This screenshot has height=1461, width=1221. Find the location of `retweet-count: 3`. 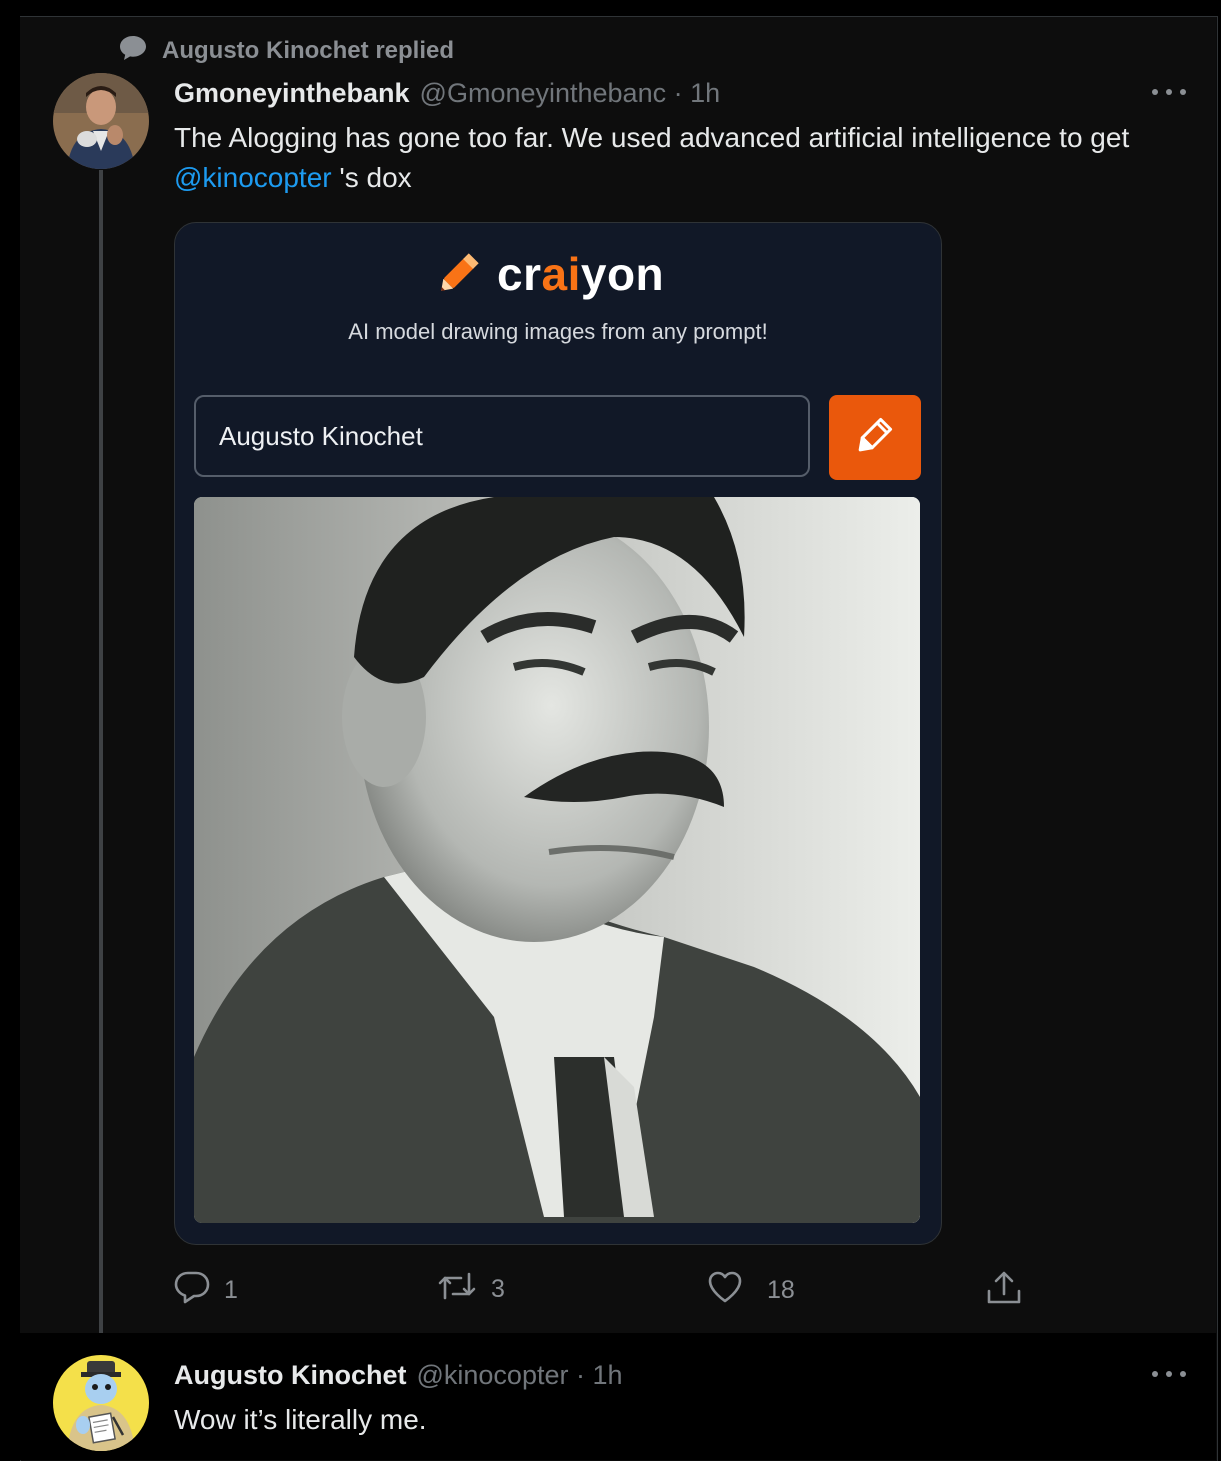

retweet-count: 3 is located at coordinates (498, 1289).